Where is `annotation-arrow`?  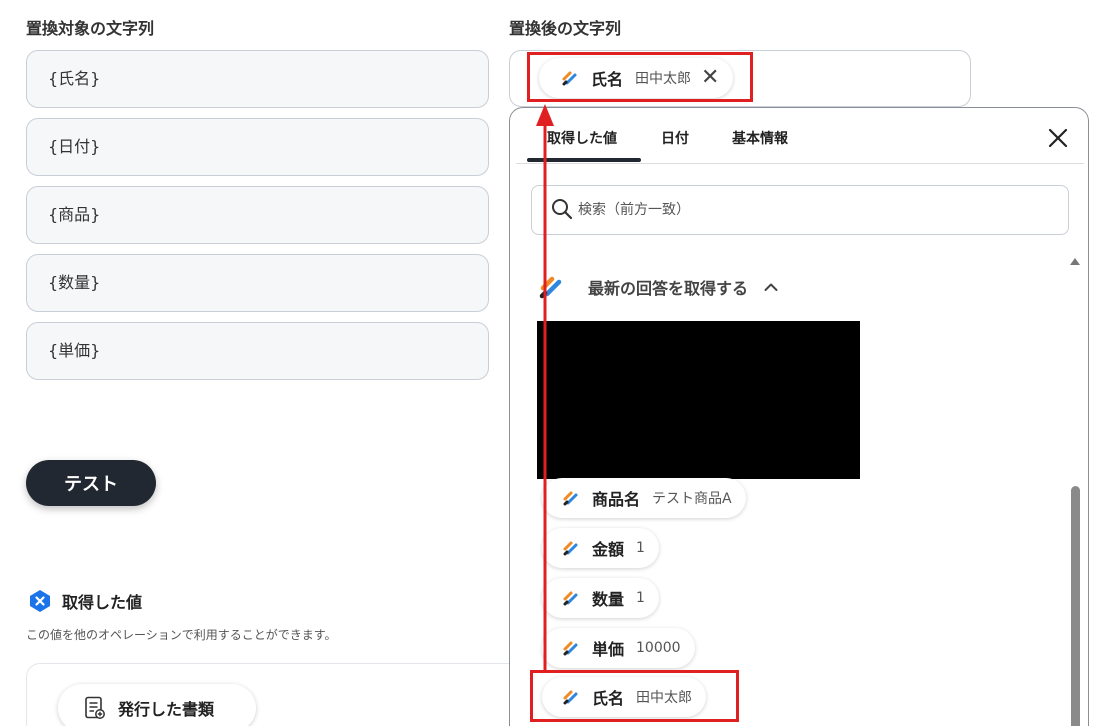
annotation-arrow is located at coordinates (545, 388).